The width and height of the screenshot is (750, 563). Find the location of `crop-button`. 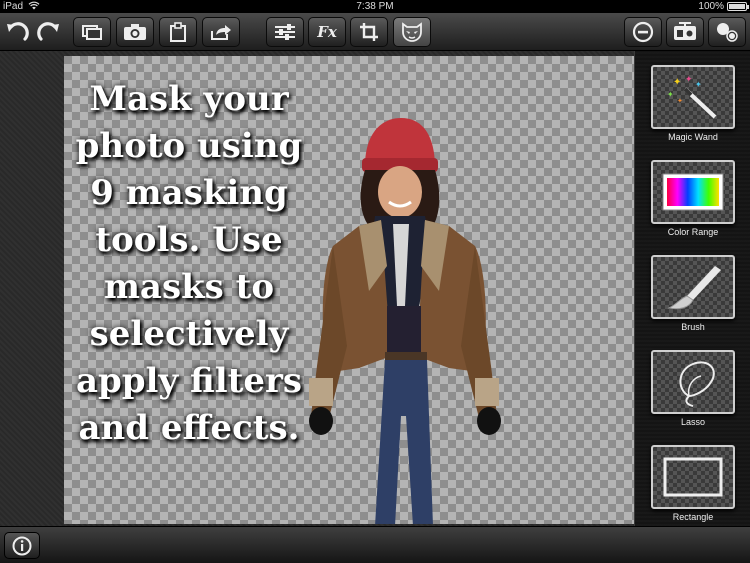

crop-button is located at coordinates (369, 32).